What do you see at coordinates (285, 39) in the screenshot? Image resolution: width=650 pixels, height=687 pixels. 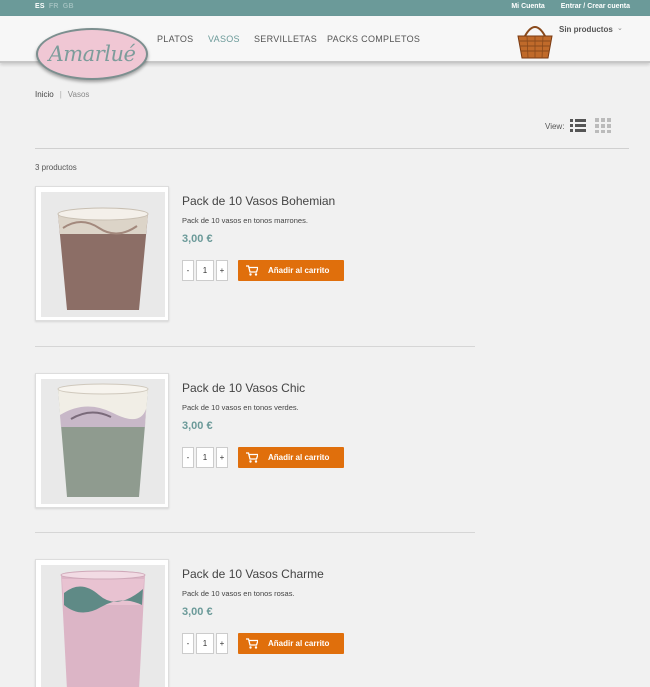 I see `nav-servilletas: SERVILLETAS` at bounding box center [285, 39].